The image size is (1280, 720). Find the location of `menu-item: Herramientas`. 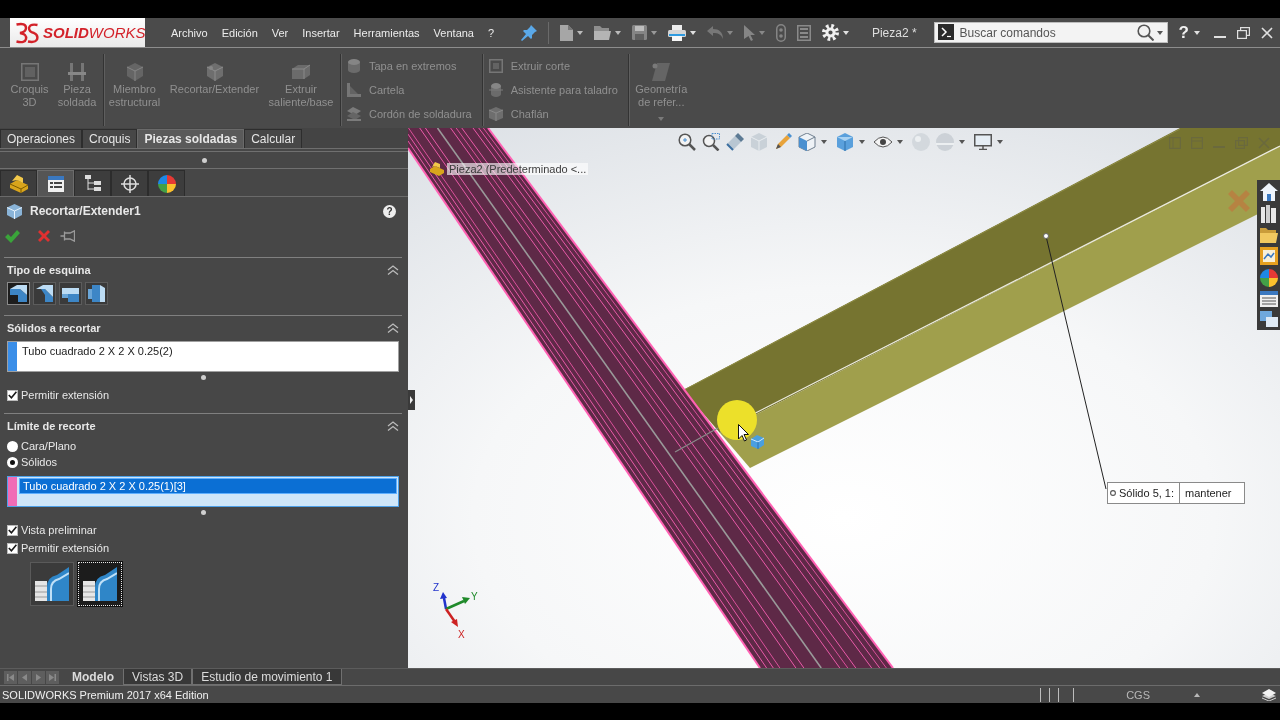

menu-item: Herramientas is located at coordinates (386, 32).